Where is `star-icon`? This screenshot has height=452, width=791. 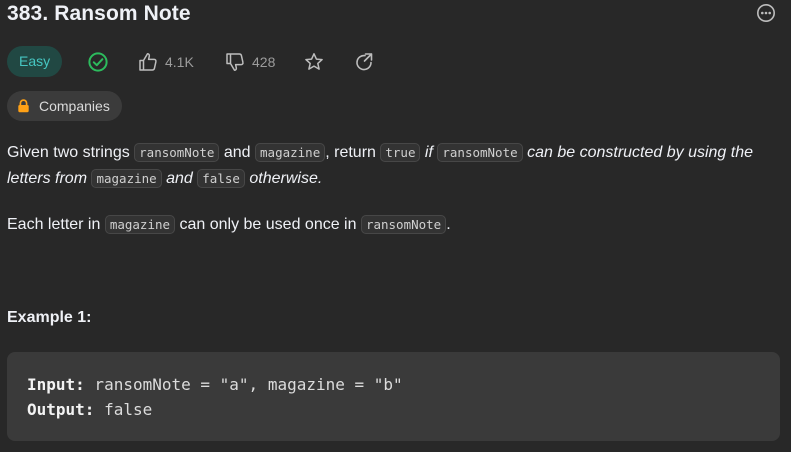
star-icon is located at coordinates (314, 61).